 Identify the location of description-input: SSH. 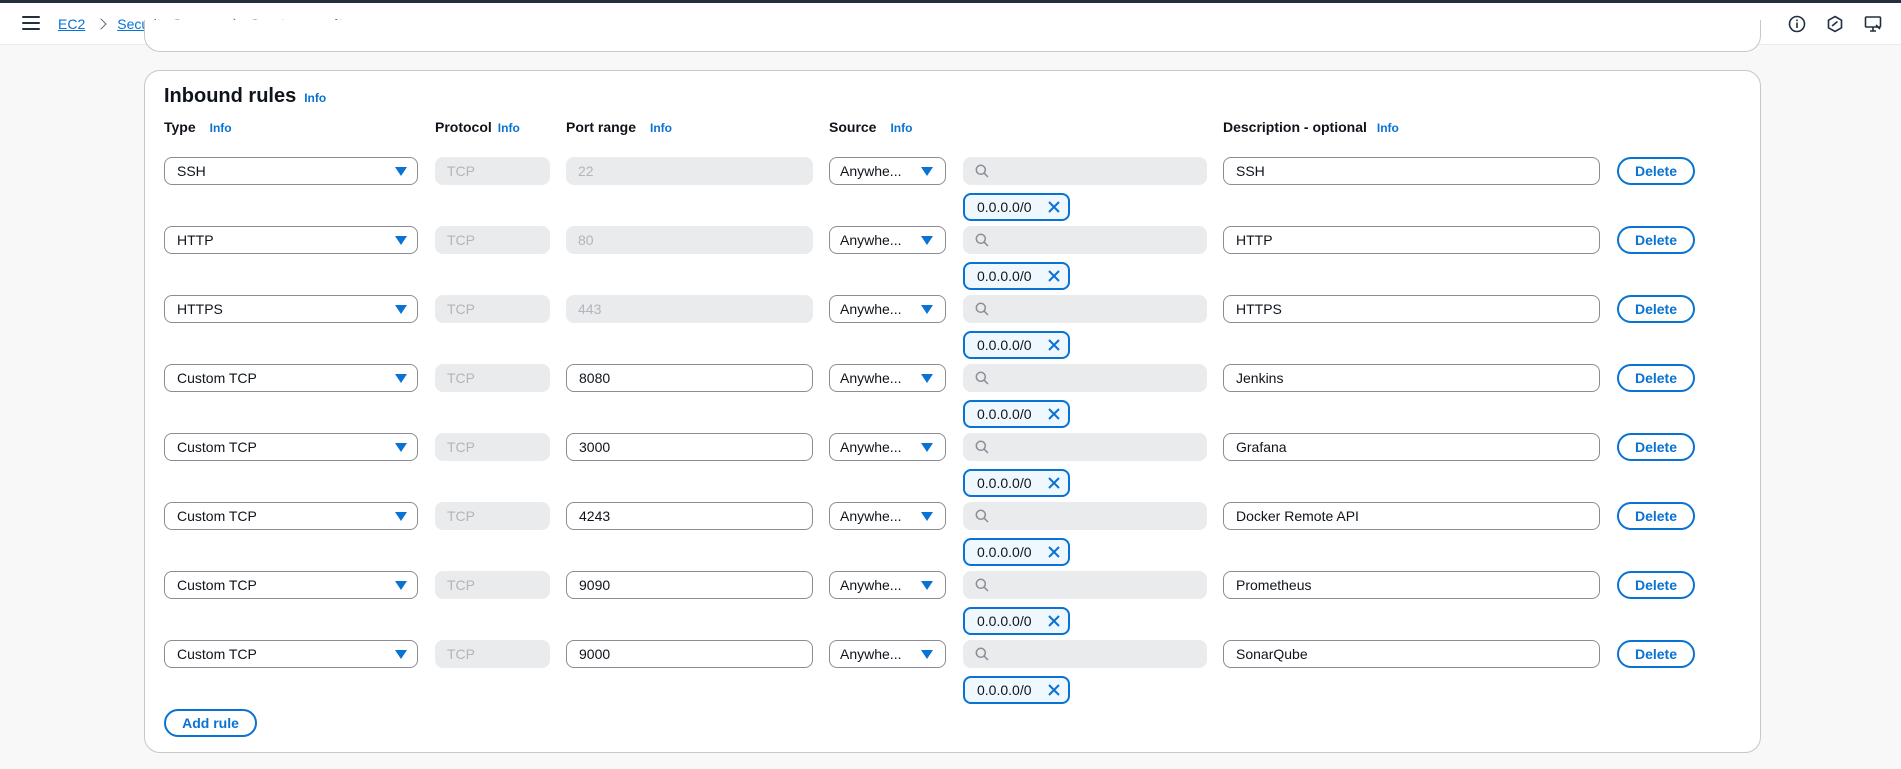
(1411, 171).